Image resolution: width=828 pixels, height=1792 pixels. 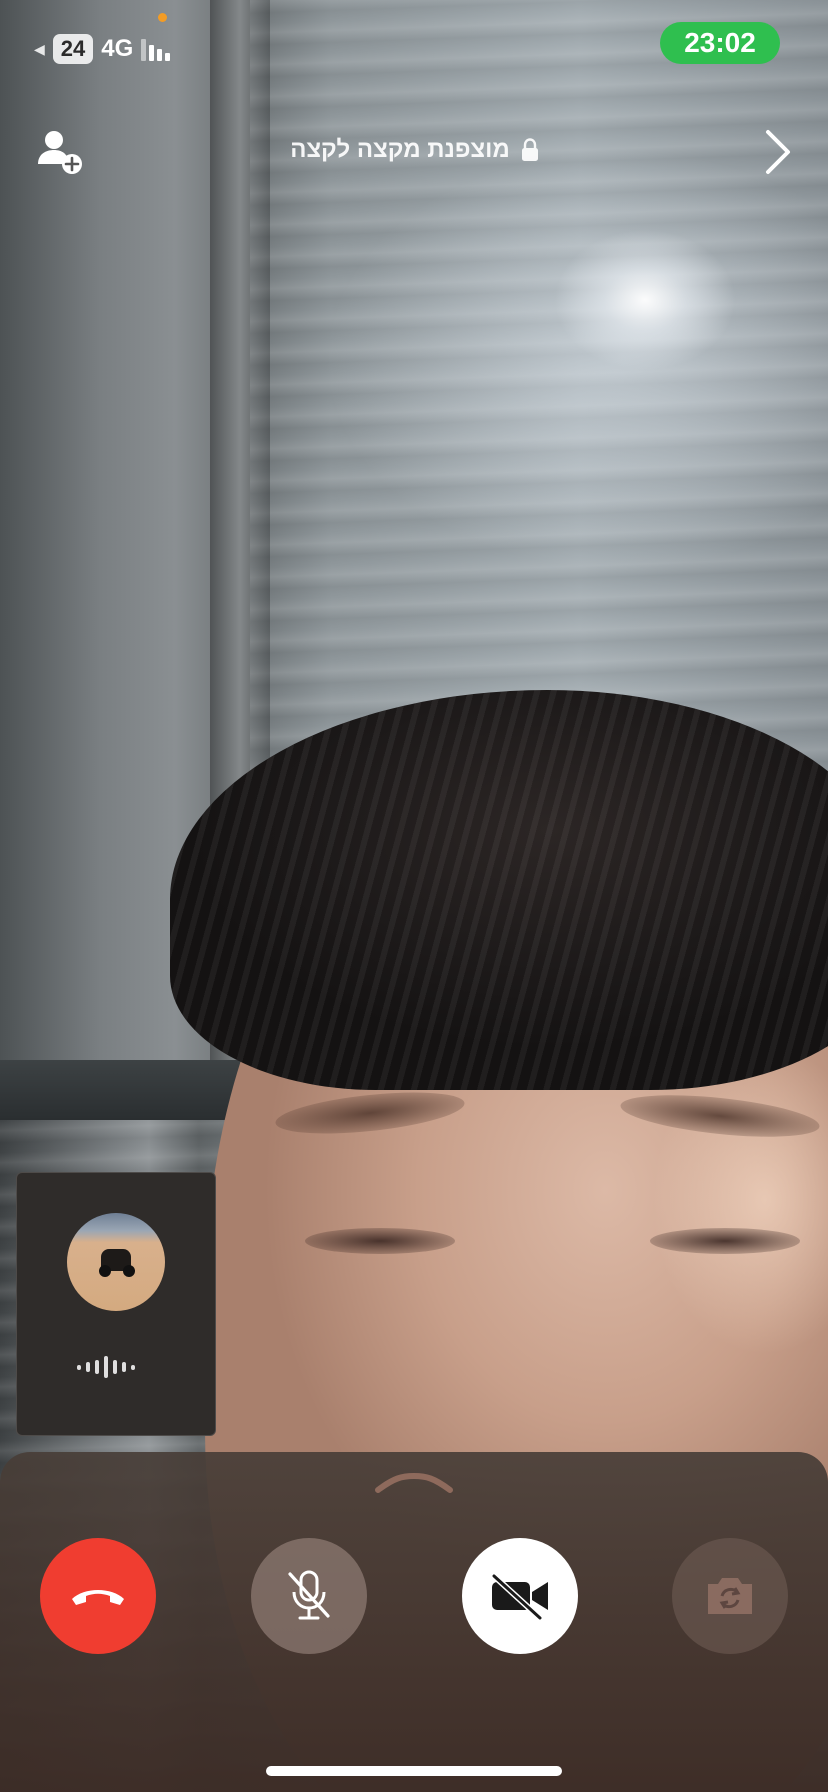 What do you see at coordinates (400, 149) in the screenshot?
I see `encryption-label: מוצפנת מקצה לקצה` at bounding box center [400, 149].